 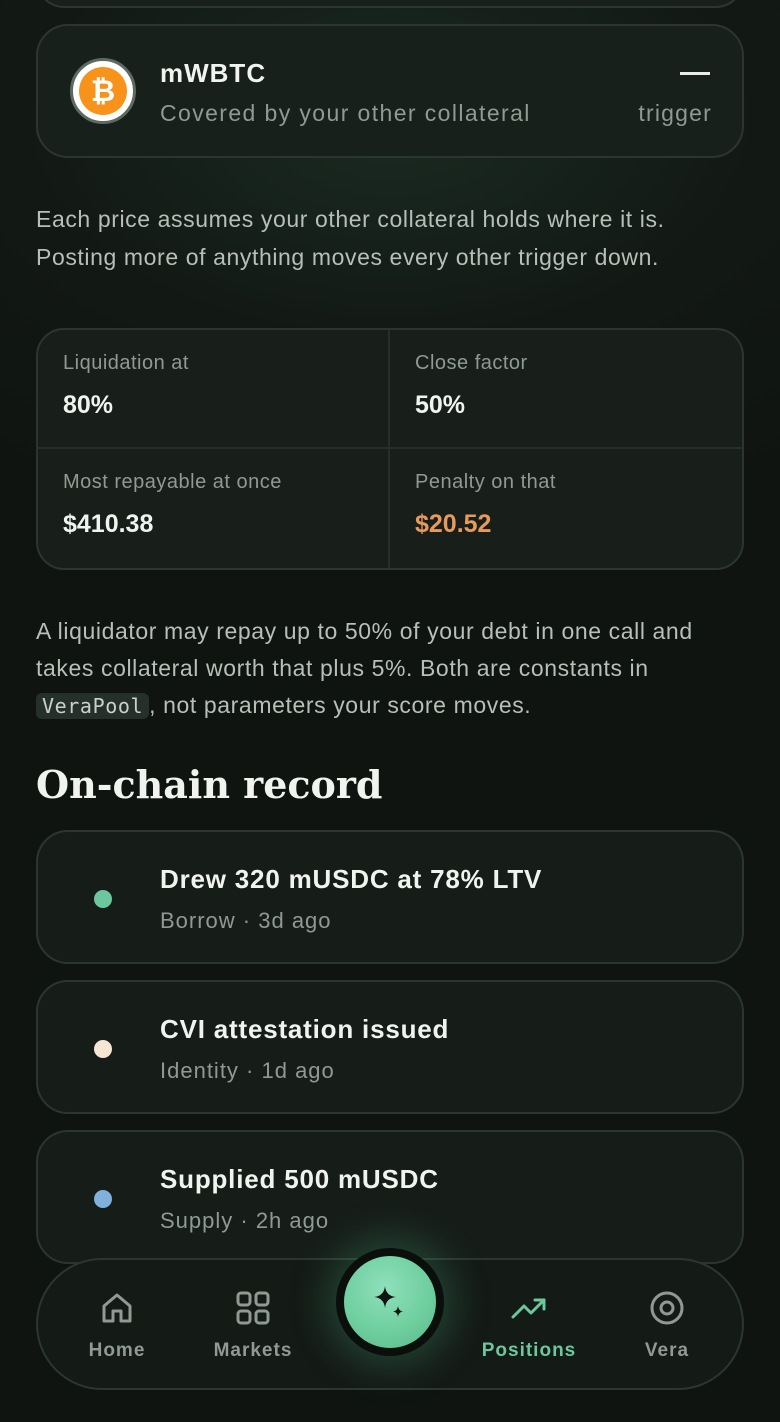 I want to click on liquidator-note-tail: , not parameters your score moves., so click(x=340, y=705).